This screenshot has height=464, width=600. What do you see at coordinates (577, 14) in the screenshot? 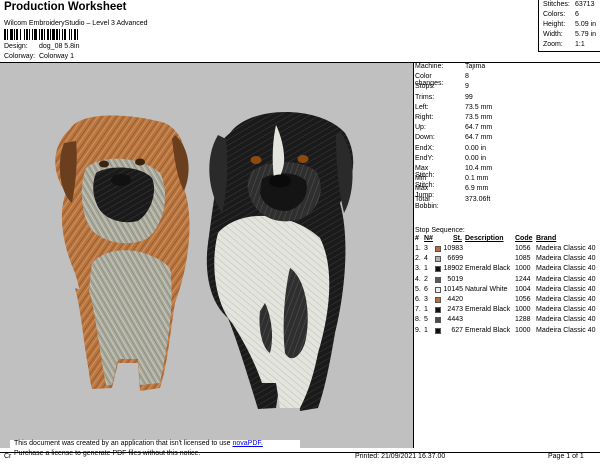
I see `colors-value: 6` at bounding box center [577, 14].